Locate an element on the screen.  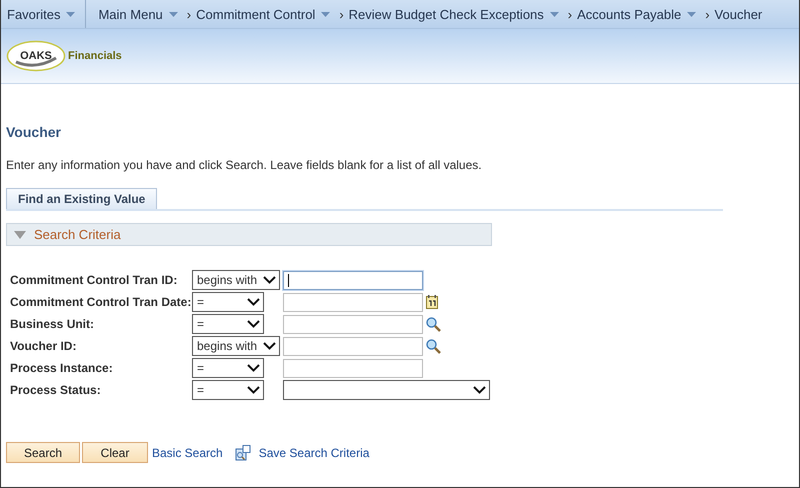
menu-link: Accounts Payable is located at coordinates (636, 14).